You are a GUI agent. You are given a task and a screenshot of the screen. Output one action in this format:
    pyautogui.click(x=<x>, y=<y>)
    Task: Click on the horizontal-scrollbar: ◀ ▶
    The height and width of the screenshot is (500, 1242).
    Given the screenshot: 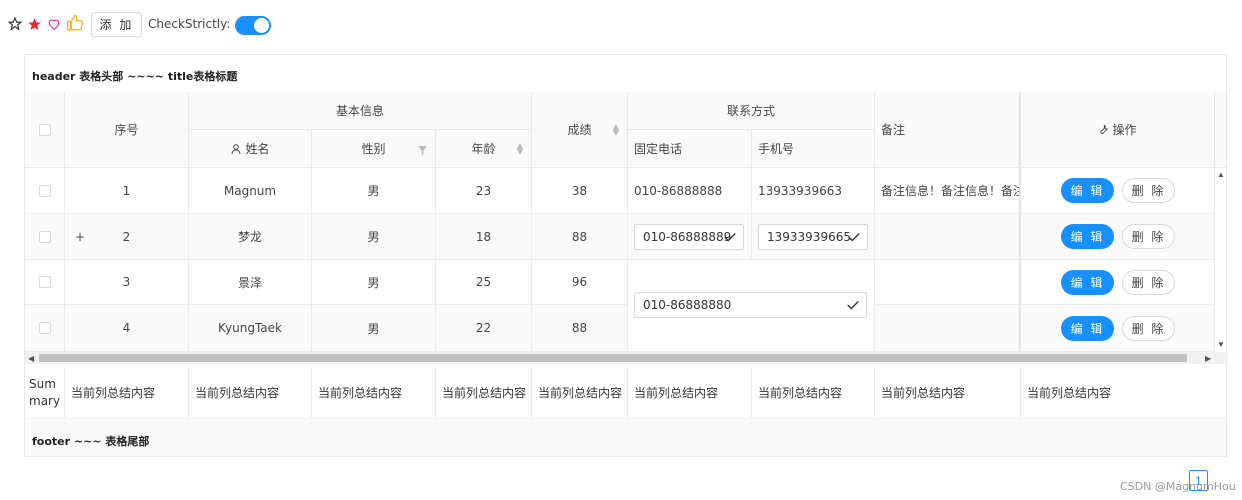 What is the action you would take?
    pyautogui.click(x=626, y=358)
    